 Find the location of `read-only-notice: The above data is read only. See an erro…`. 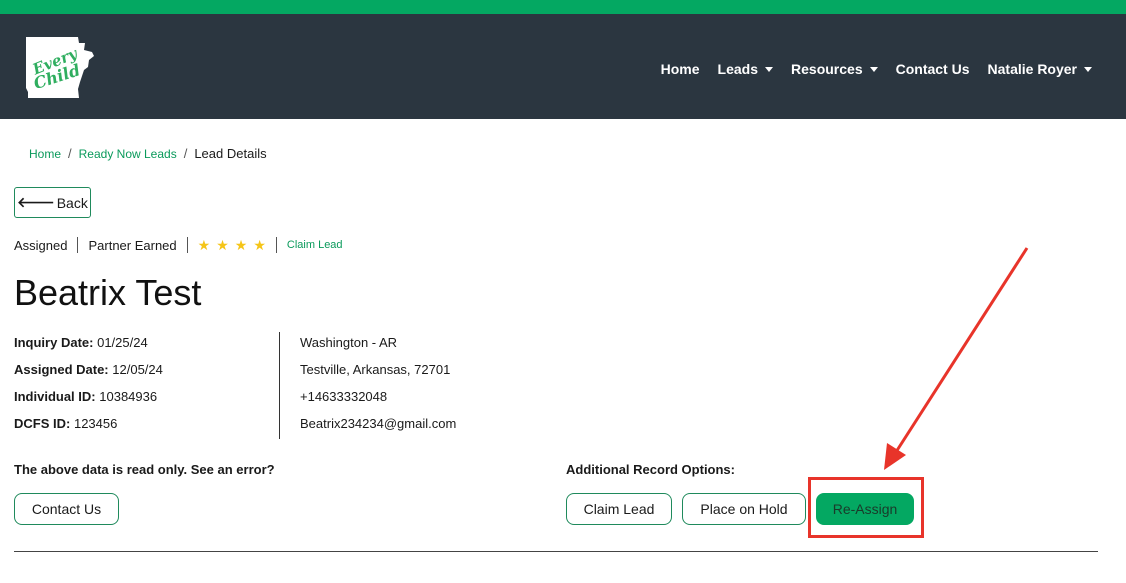

read-only-notice: The above data is read only. See an erro… is located at coordinates (144, 469).